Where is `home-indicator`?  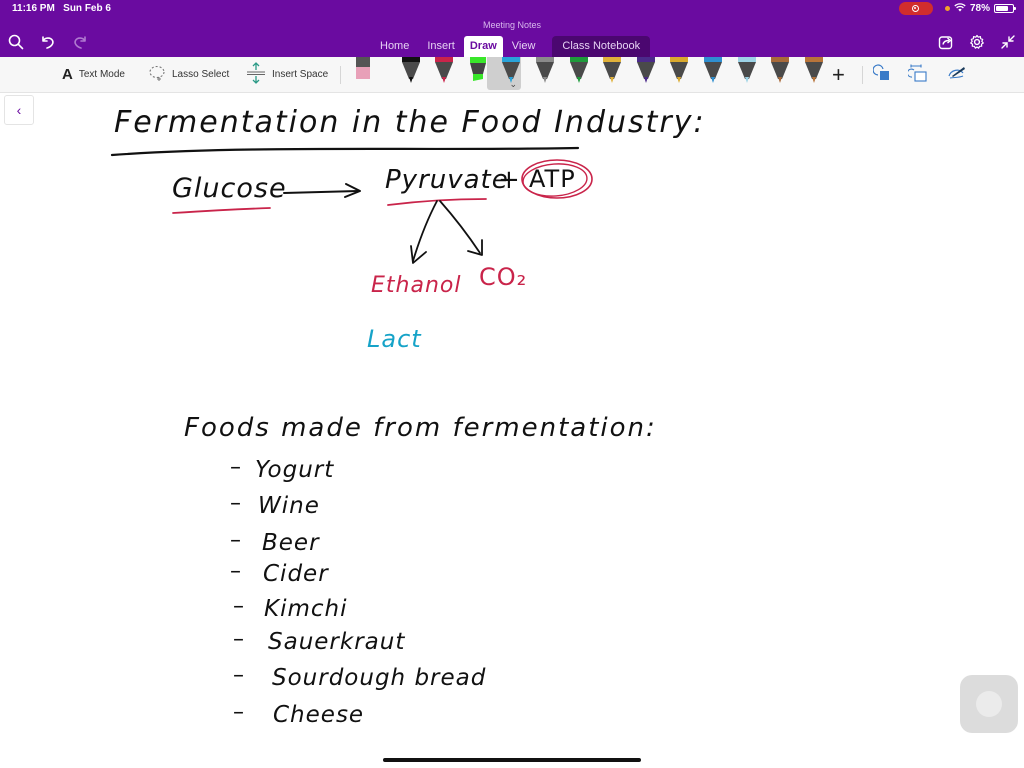 home-indicator is located at coordinates (512, 760).